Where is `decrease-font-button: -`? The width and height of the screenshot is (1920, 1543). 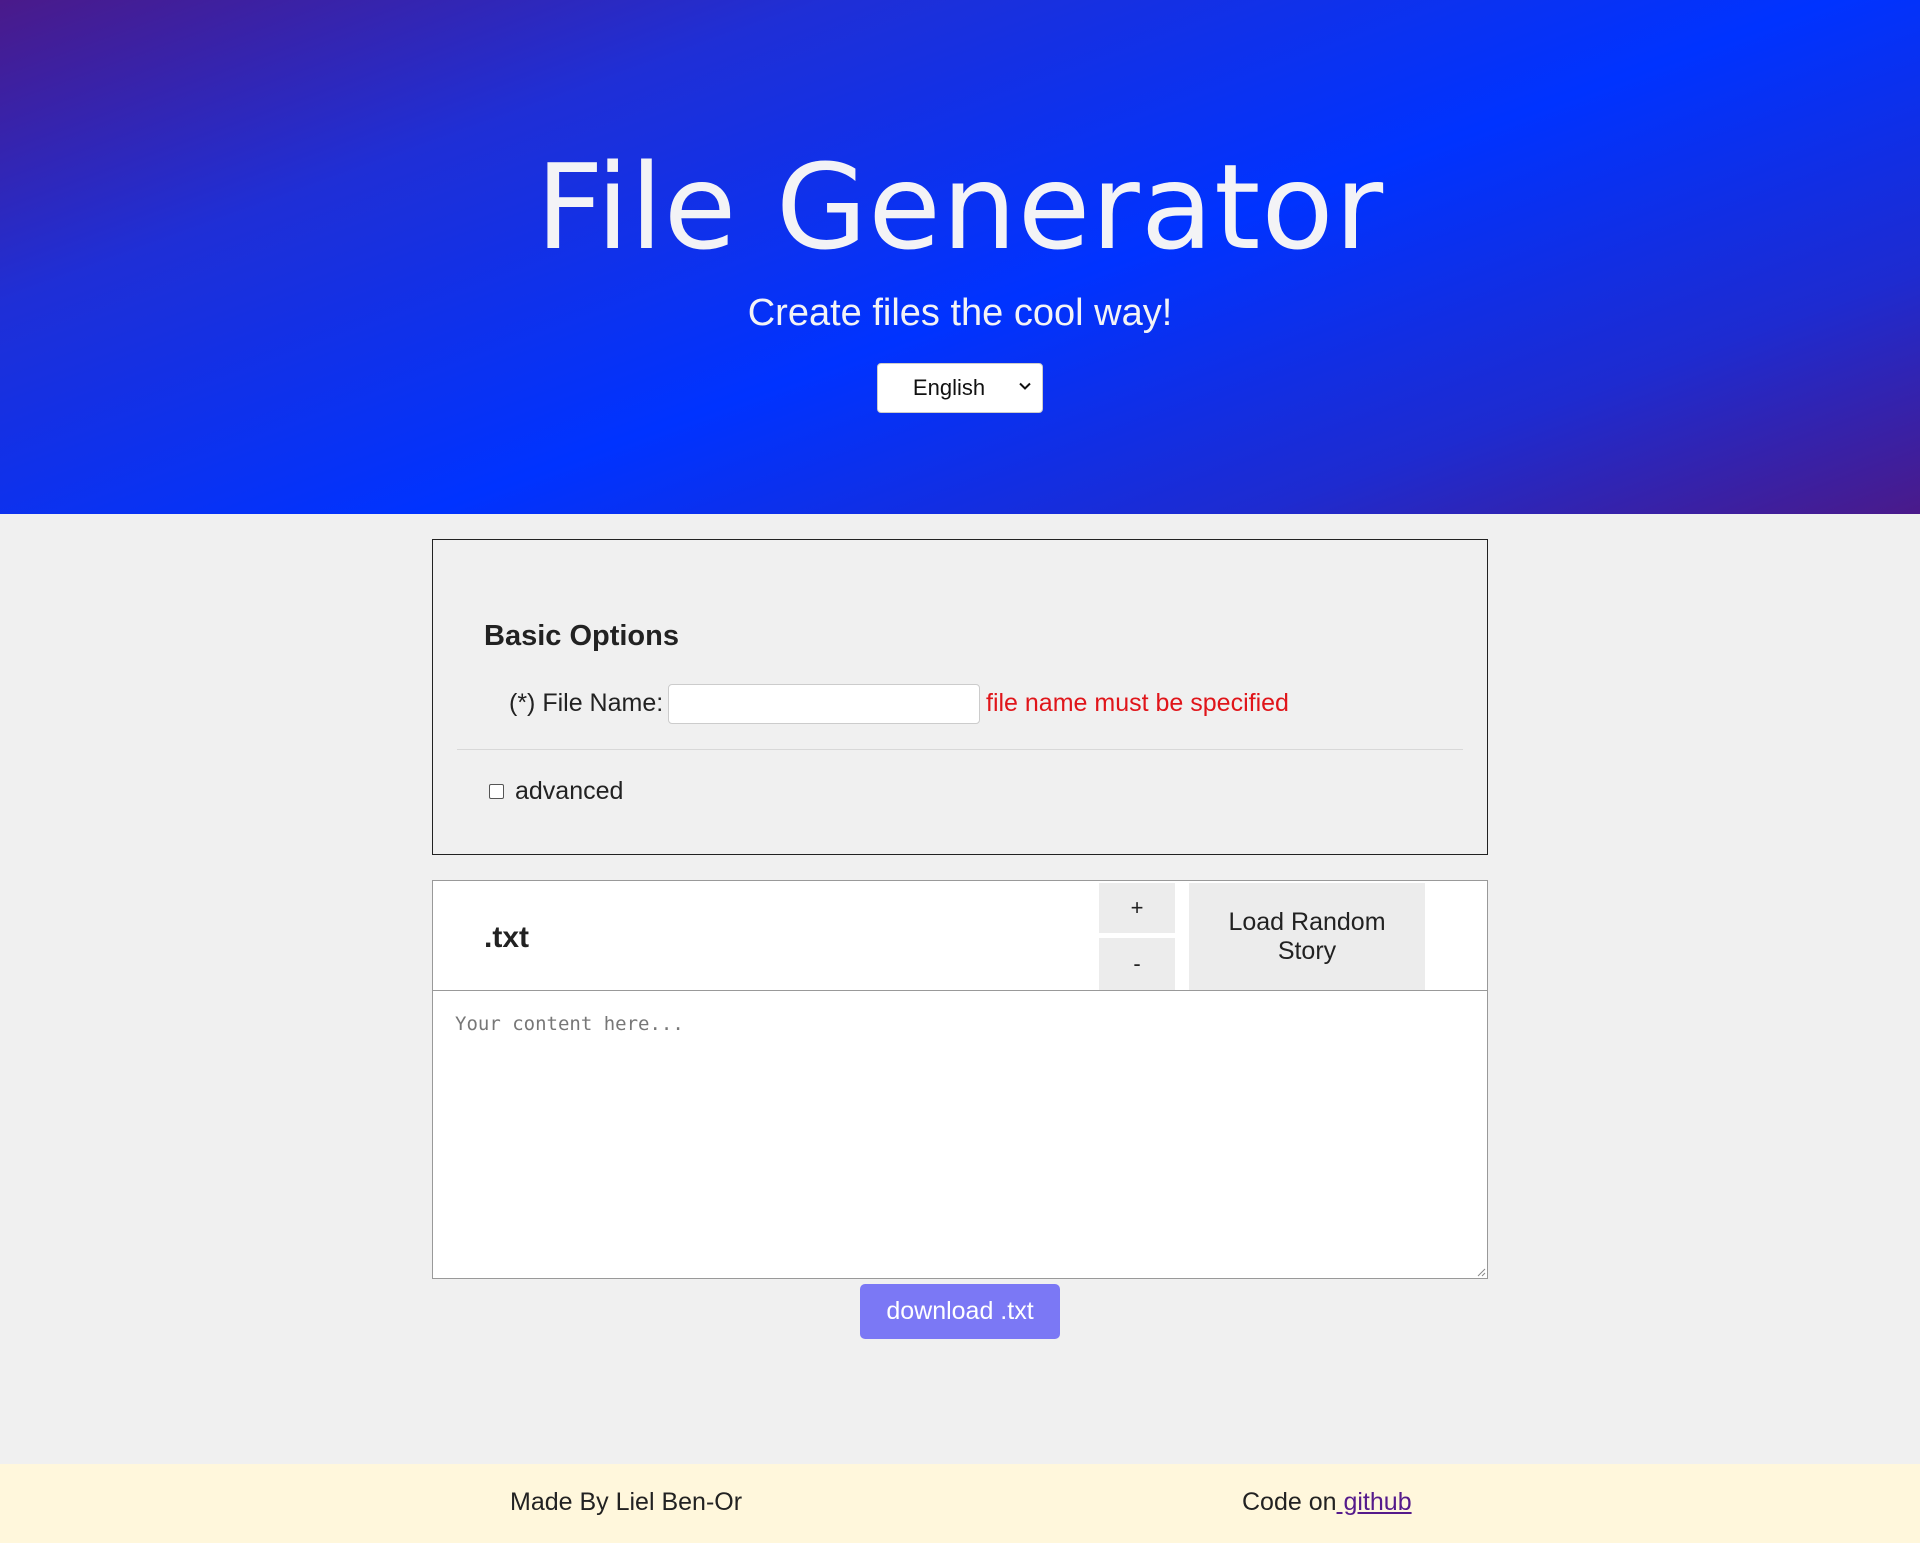 decrease-font-button: - is located at coordinates (1137, 964).